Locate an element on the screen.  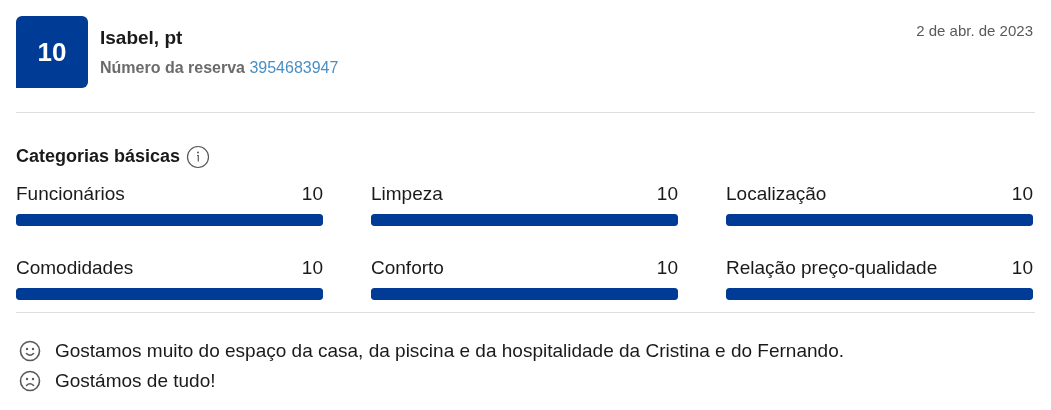
booking-number: 3954683947 is located at coordinates (294, 67).